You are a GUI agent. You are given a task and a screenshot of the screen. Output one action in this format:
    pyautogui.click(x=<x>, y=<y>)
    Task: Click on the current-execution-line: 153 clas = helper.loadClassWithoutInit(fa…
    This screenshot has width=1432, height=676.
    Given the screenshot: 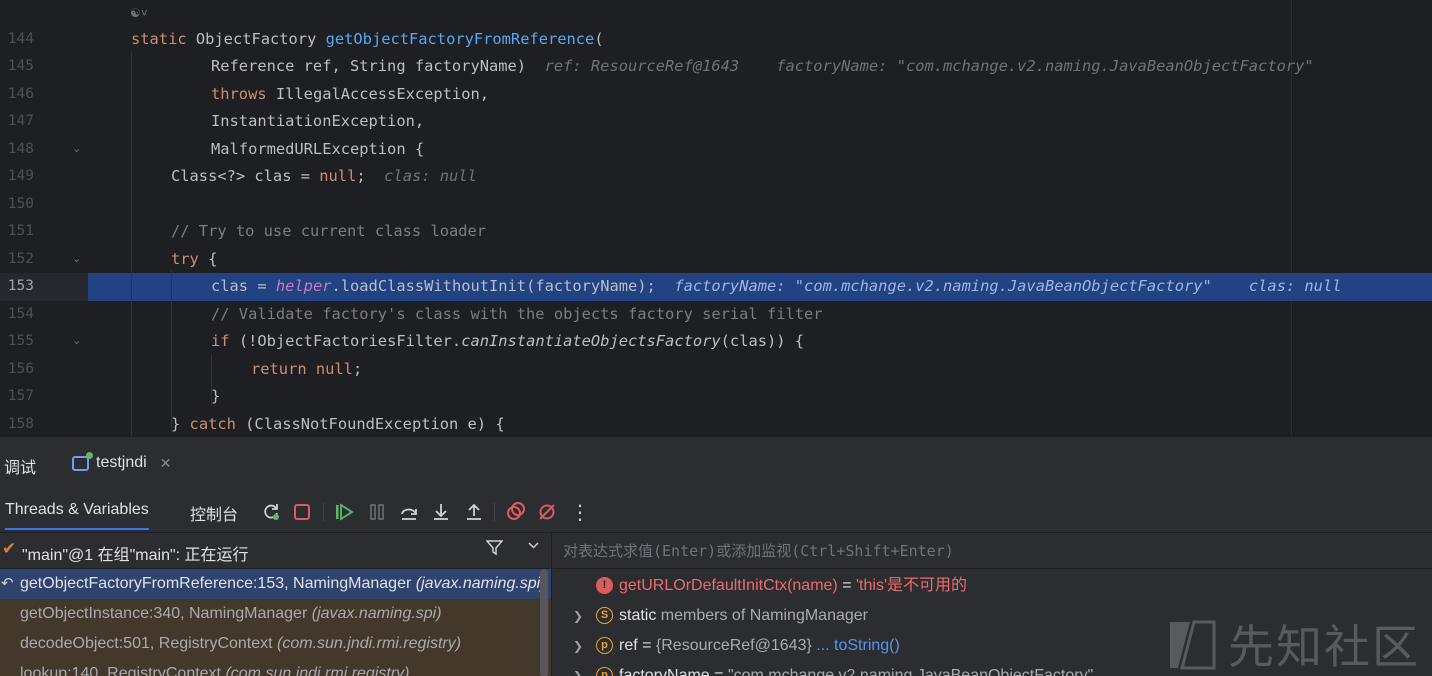 What is the action you would take?
    pyautogui.click(x=720, y=287)
    